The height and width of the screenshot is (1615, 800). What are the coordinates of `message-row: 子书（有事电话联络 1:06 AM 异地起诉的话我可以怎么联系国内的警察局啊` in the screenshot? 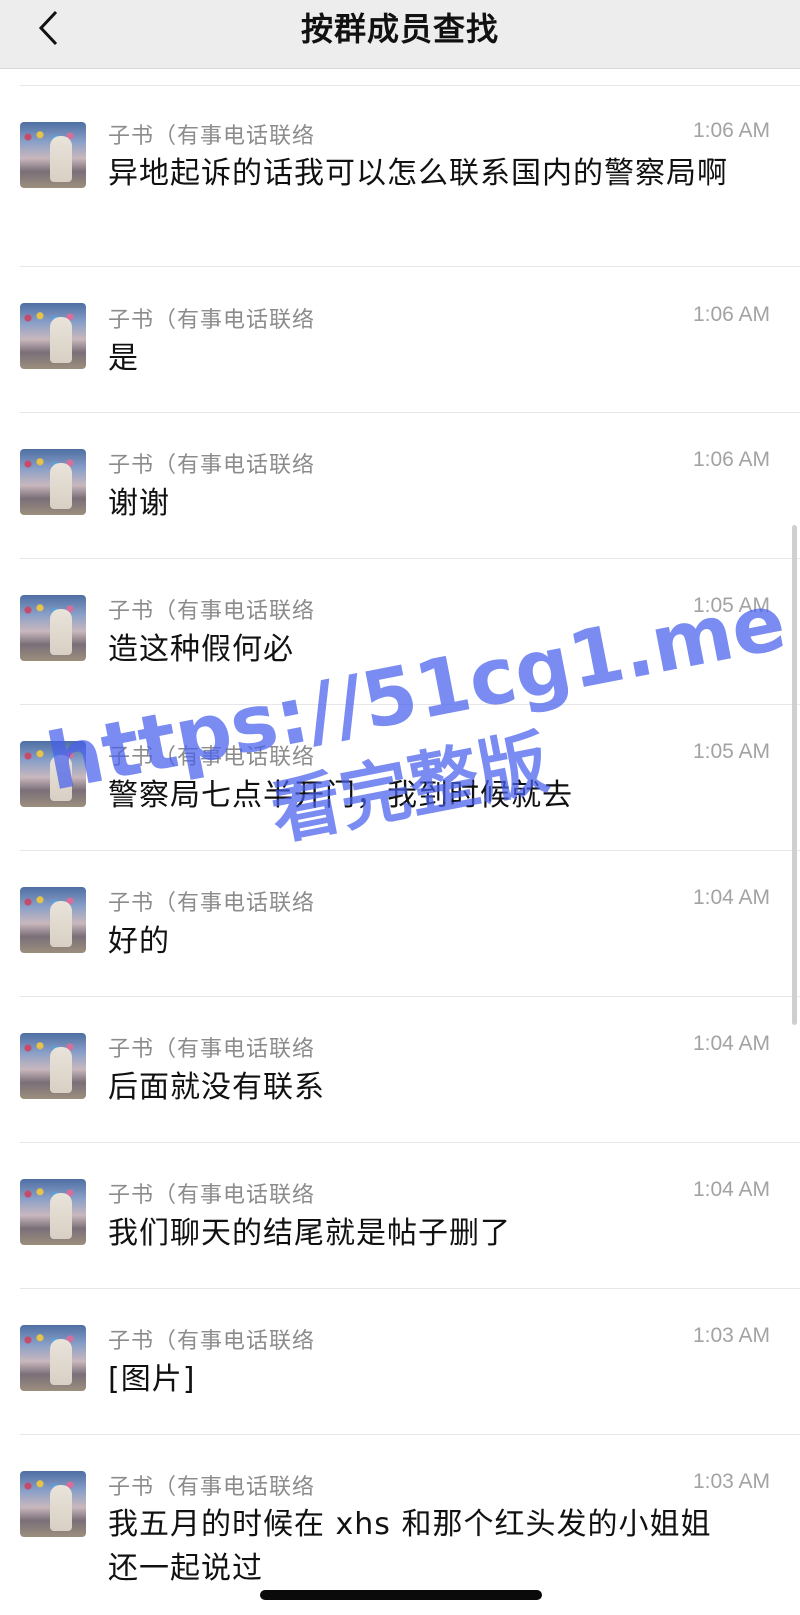 It's located at (400, 176).